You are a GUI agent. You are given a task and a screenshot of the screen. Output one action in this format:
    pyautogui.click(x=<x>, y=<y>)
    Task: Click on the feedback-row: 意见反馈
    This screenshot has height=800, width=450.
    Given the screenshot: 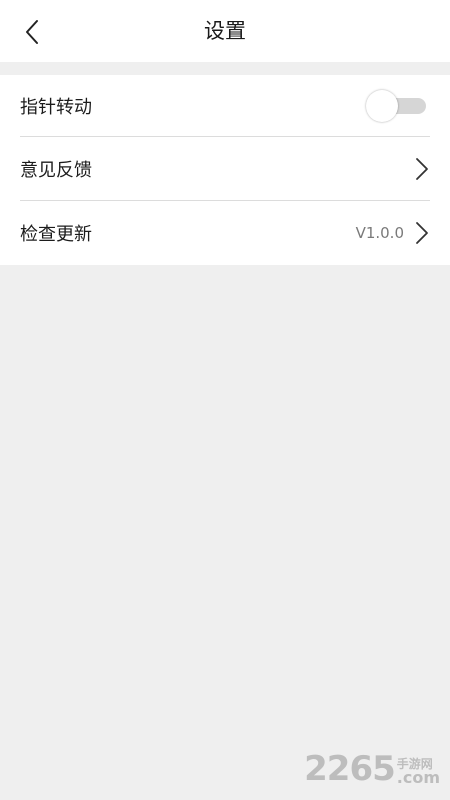 What is the action you would take?
    pyautogui.click(x=225, y=169)
    